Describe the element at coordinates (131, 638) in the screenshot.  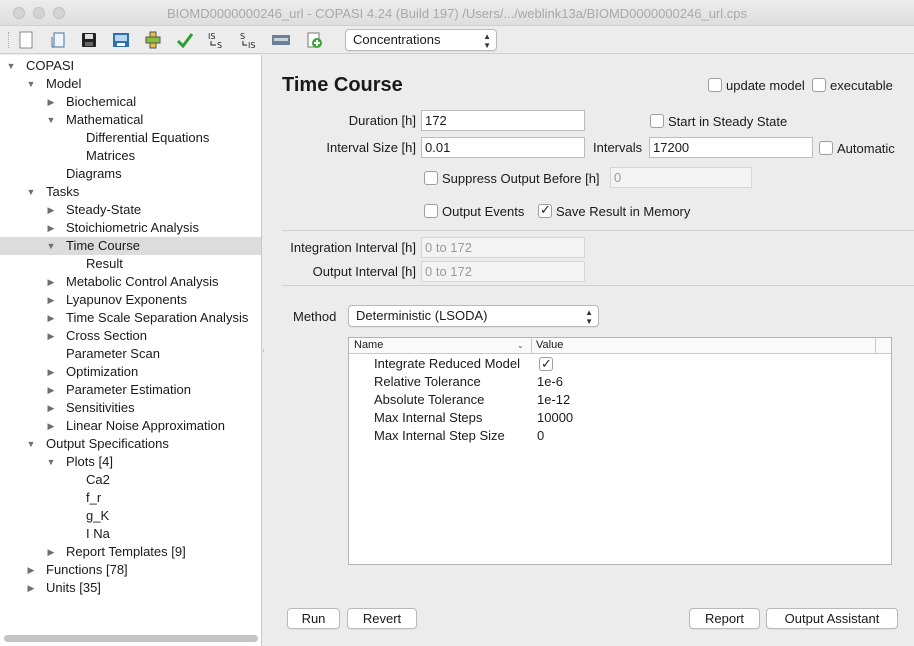
I see `tree-horizontal-scrollbar` at that location.